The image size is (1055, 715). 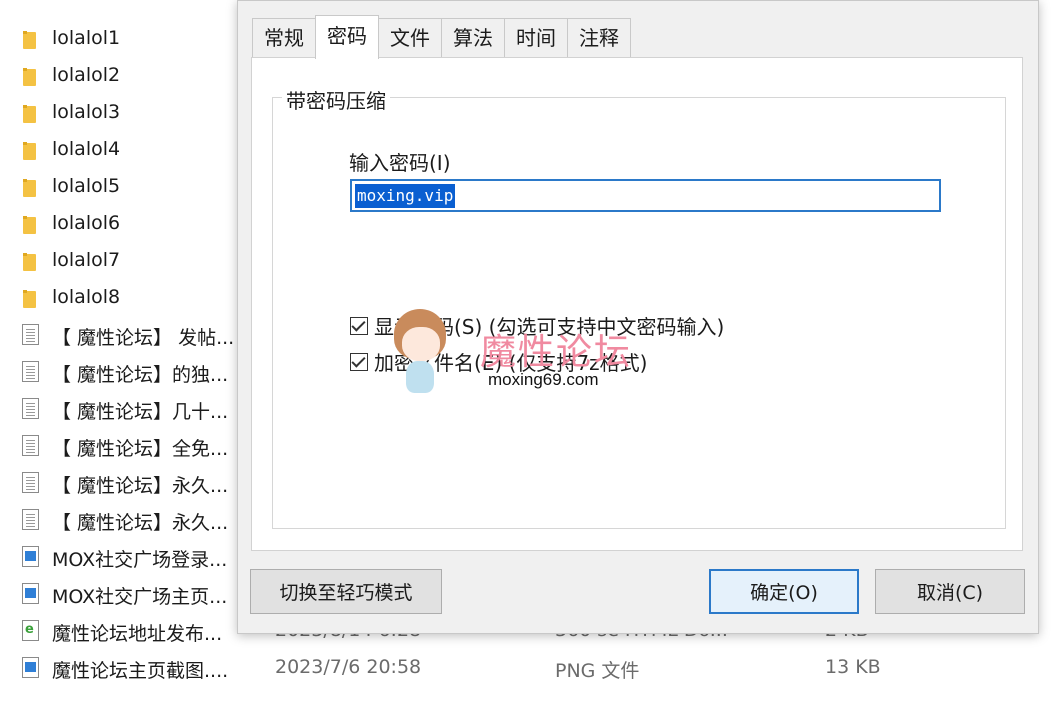 I want to click on encrypt-filenames-checkbox, so click(x=359, y=361).